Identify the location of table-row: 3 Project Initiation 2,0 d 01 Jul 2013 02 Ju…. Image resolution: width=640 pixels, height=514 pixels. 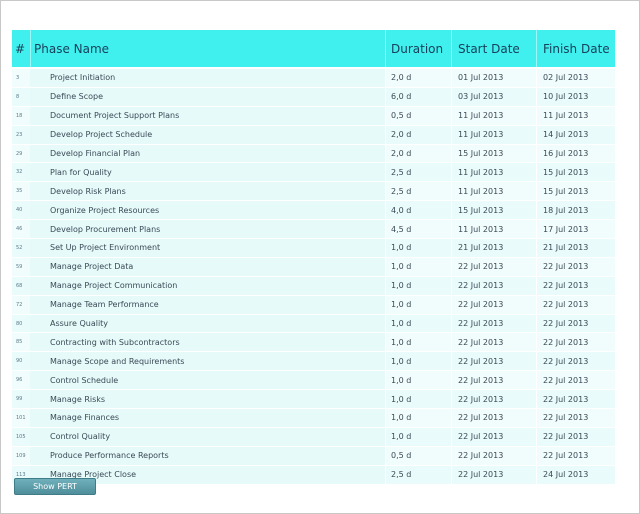
(313, 78).